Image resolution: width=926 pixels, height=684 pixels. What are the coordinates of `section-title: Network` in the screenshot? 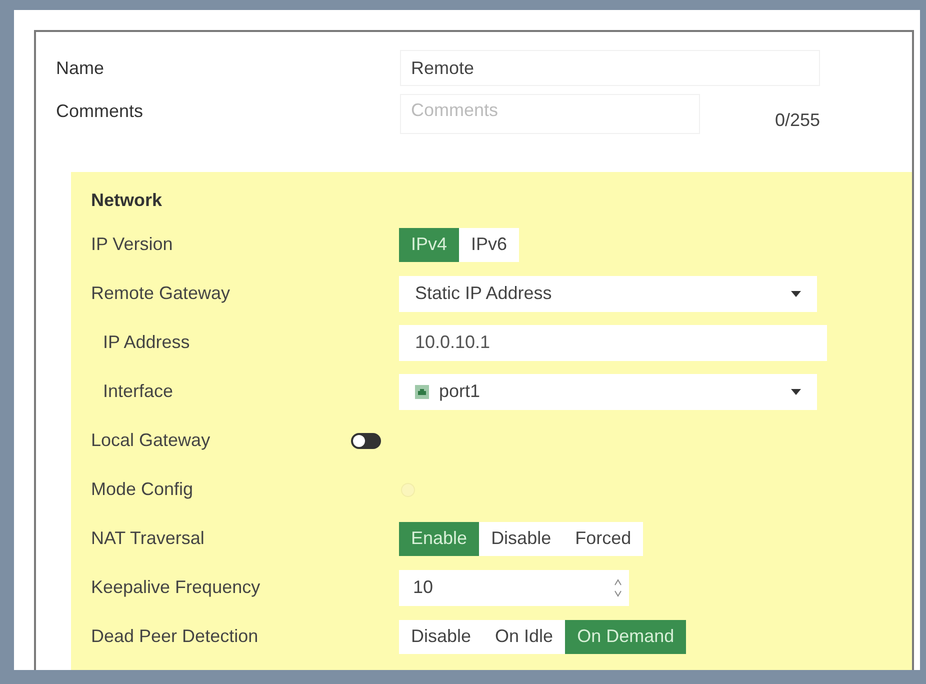 It's located at (127, 200).